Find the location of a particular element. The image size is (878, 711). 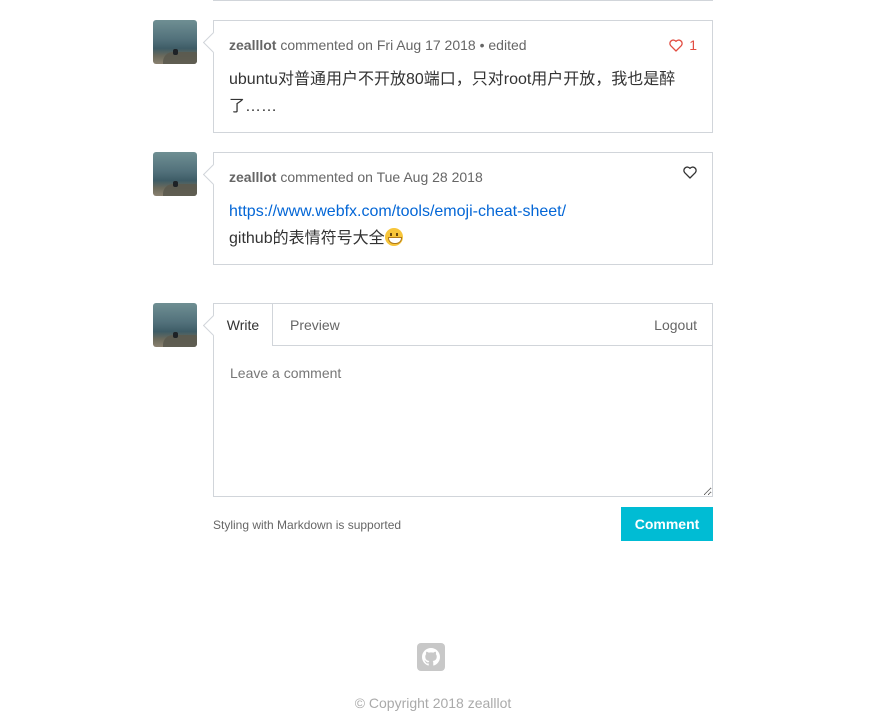

tab-preview: Preview is located at coordinates (315, 324).